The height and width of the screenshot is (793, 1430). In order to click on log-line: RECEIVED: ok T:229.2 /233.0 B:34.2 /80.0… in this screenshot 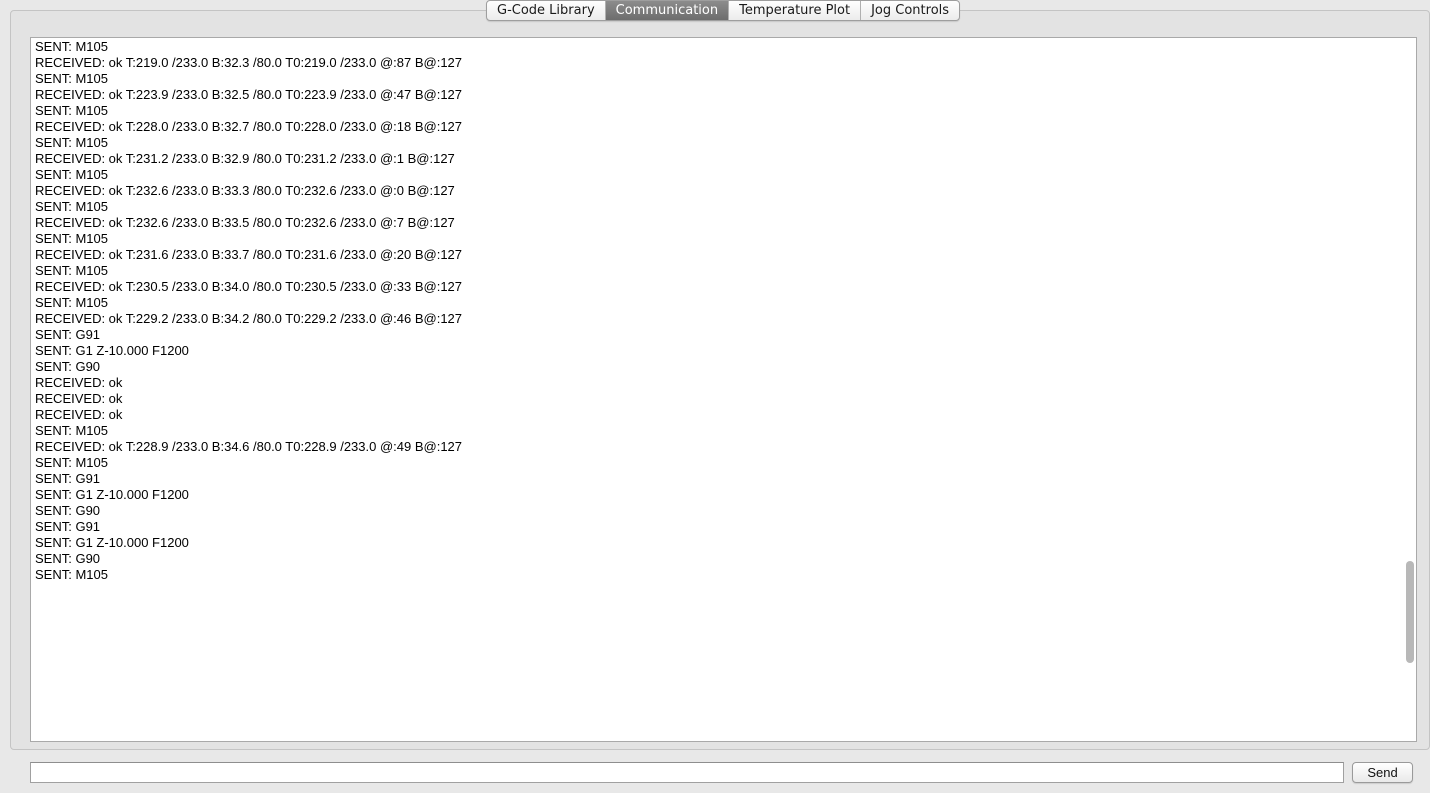, I will do `click(249, 318)`.